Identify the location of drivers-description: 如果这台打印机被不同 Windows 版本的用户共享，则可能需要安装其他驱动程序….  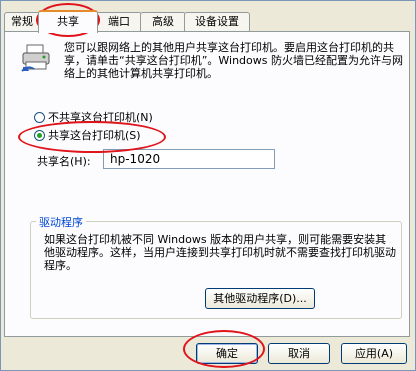
(220, 252).